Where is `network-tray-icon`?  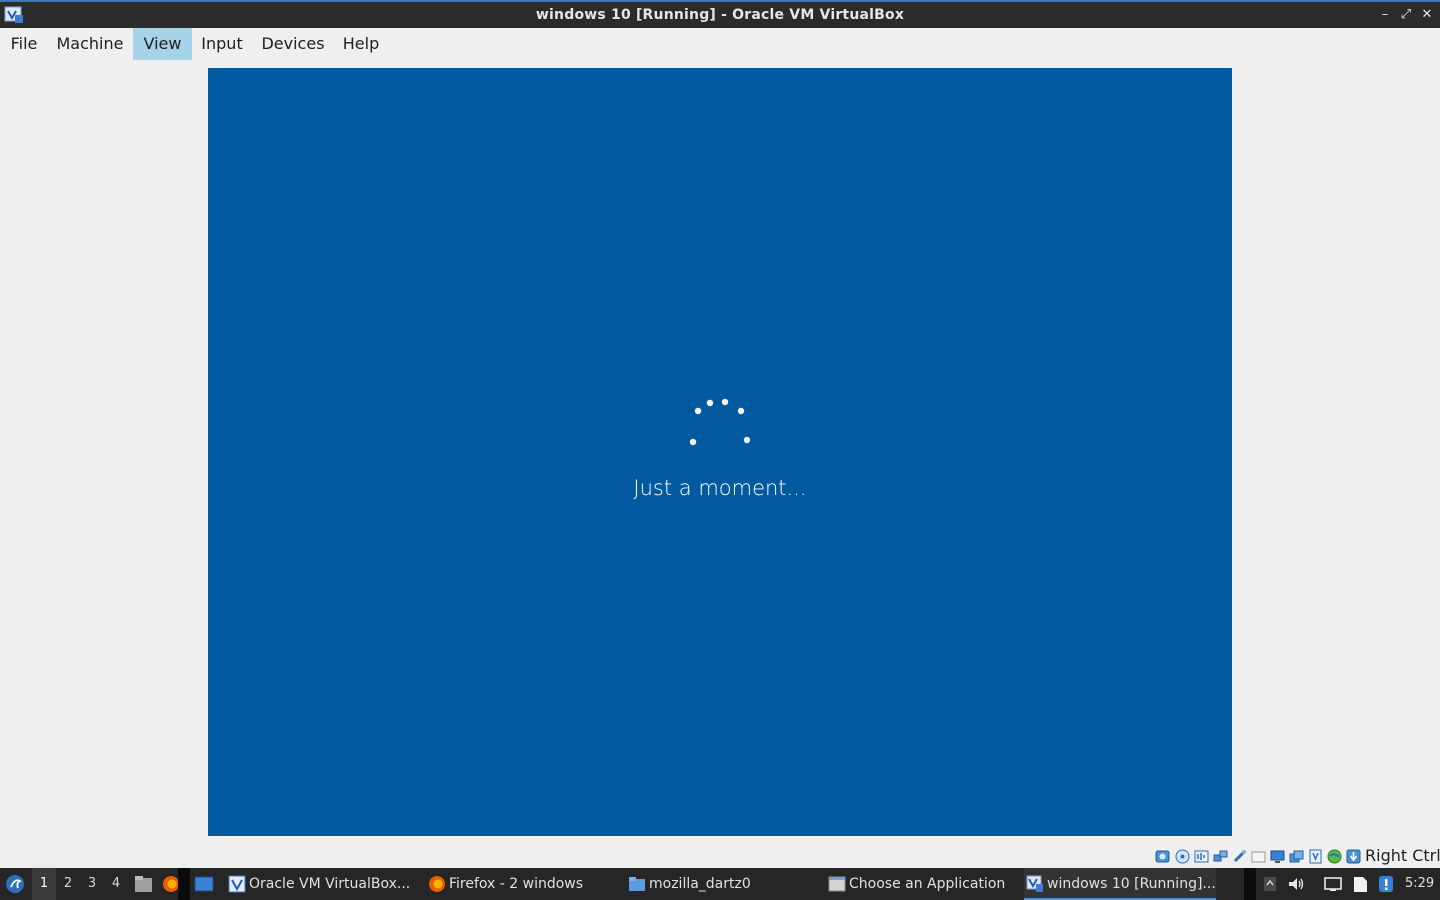 network-tray-icon is located at coordinates (1333, 884).